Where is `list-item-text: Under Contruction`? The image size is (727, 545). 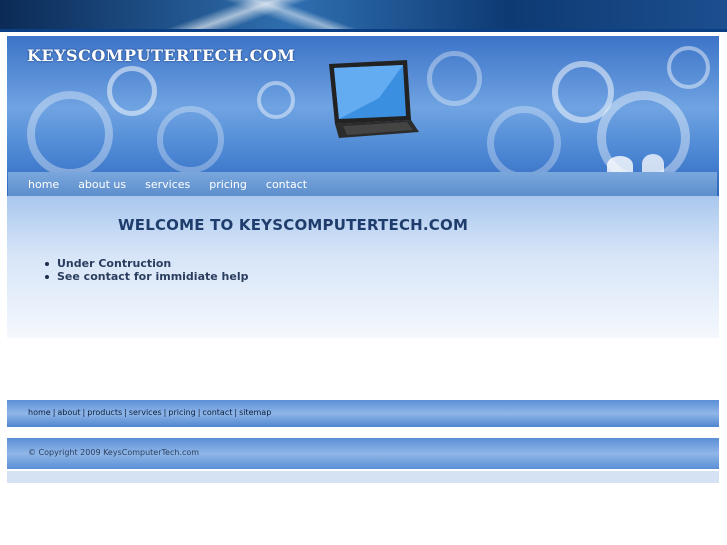 list-item-text: Under Contruction is located at coordinates (114, 263).